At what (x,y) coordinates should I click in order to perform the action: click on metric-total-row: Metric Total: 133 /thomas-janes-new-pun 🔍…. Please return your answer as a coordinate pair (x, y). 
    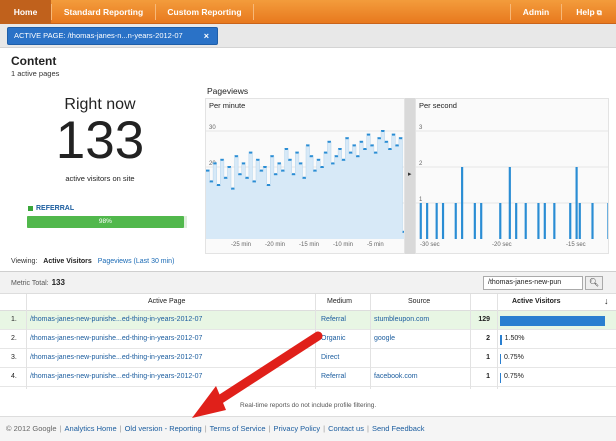
    Looking at the image, I should click on (308, 283).